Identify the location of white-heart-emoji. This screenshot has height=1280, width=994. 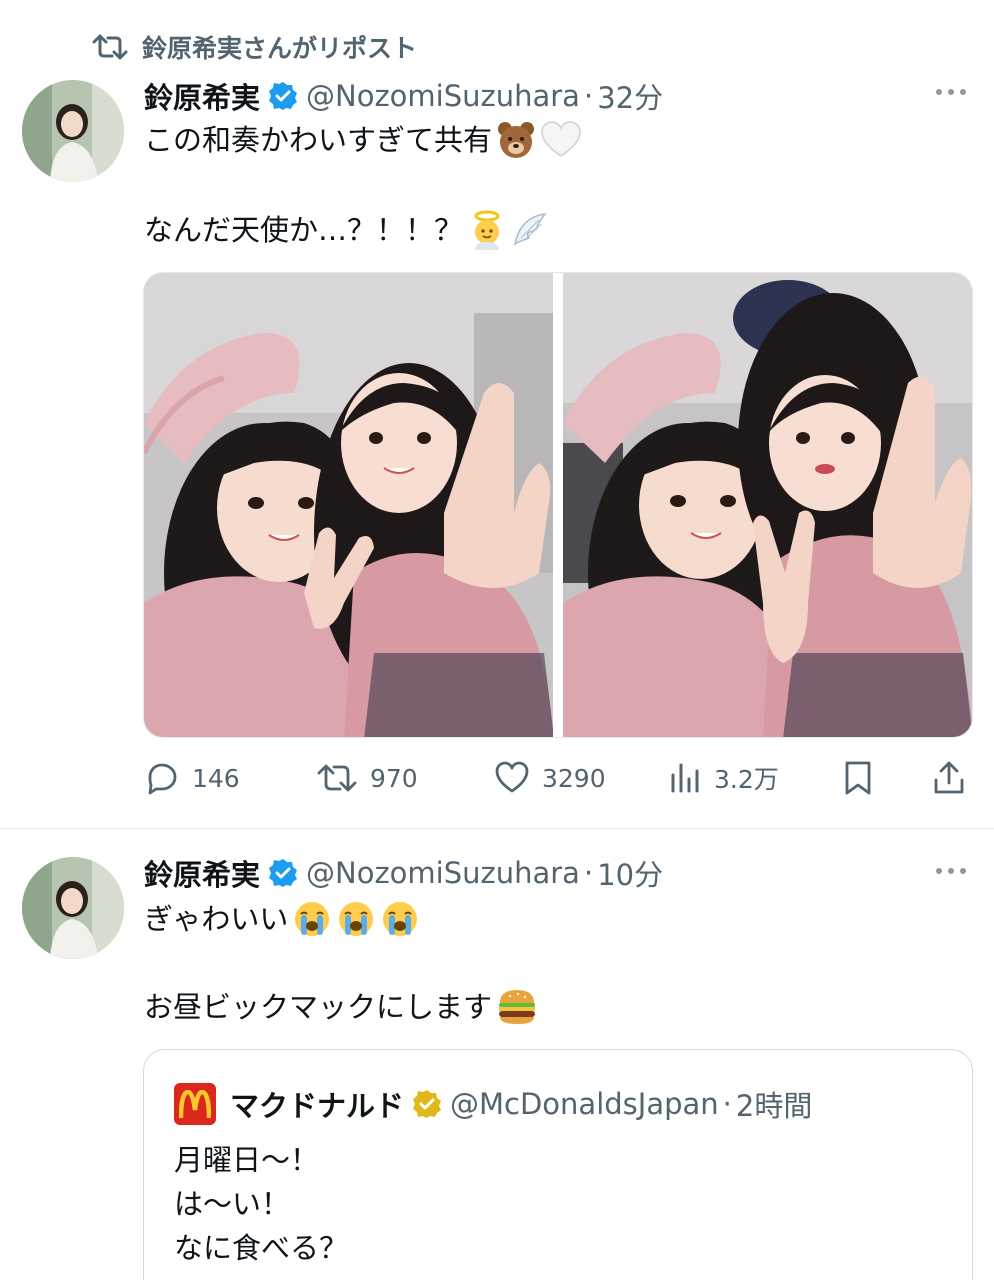
(561, 139).